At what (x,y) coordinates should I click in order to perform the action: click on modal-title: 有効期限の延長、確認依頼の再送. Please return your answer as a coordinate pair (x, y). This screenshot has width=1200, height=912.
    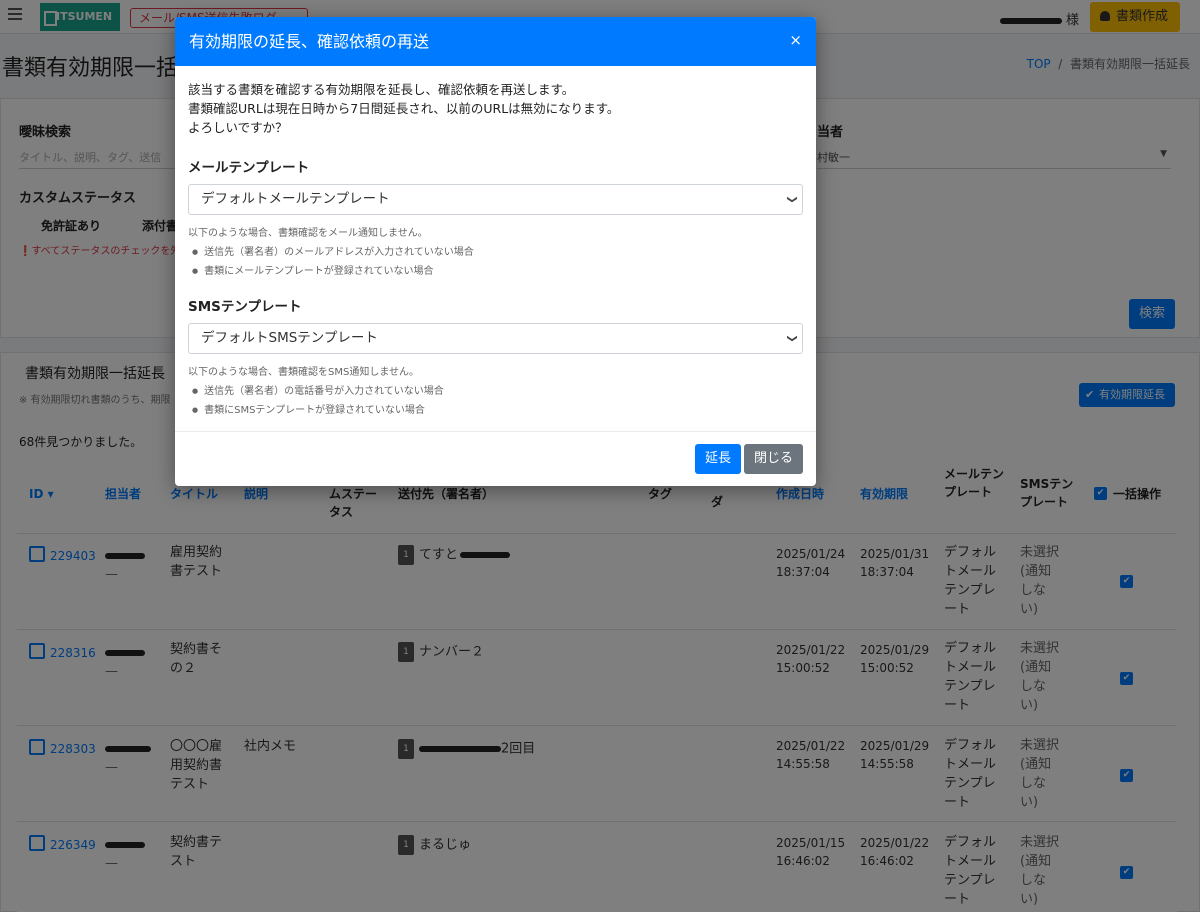
    Looking at the image, I should click on (309, 41).